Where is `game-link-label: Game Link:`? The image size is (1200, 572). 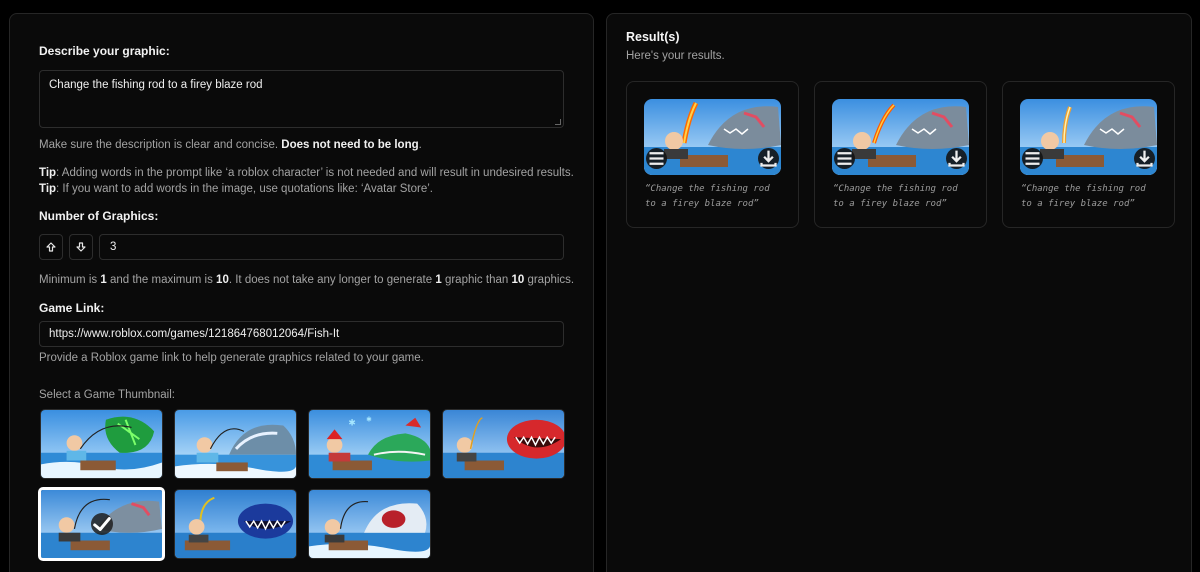
game-link-label: Game Link: is located at coordinates (72, 308).